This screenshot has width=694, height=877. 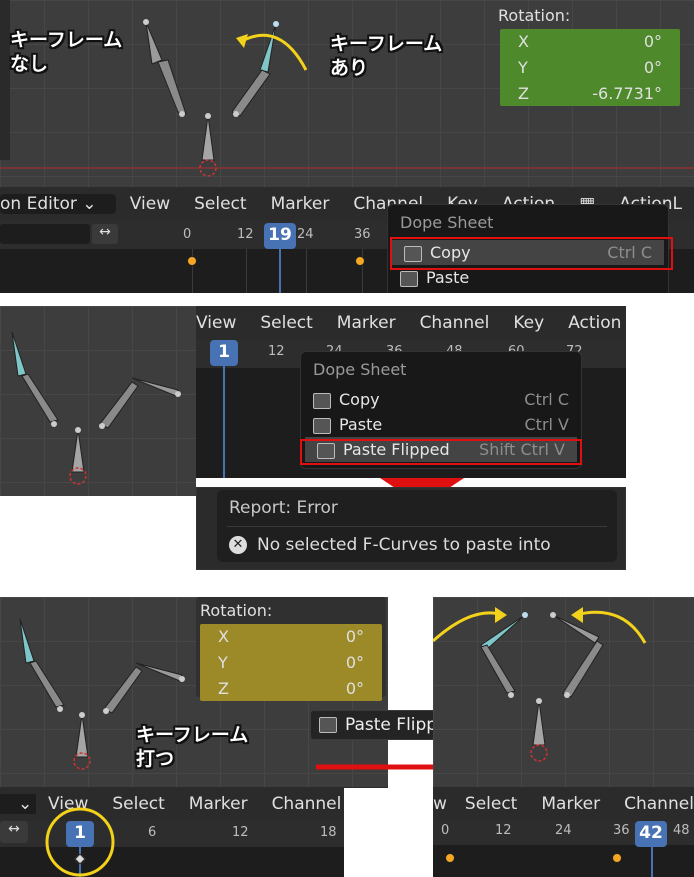 I want to click on bone-root, so click(x=208, y=138).